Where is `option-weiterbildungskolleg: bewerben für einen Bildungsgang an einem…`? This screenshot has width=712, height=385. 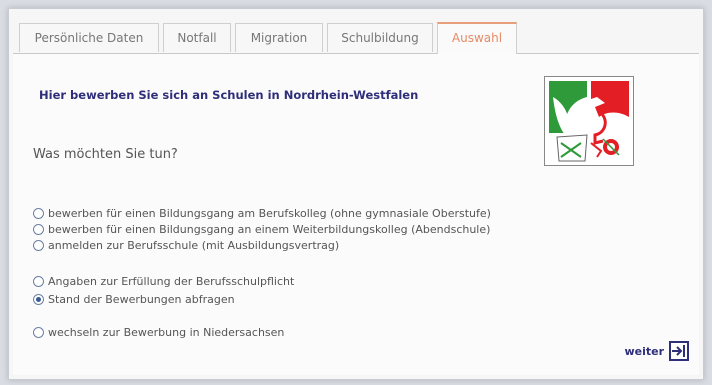
option-weiterbildungskolleg: bewerben für einen Bildungsgang an einem… is located at coordinates (261, 229).